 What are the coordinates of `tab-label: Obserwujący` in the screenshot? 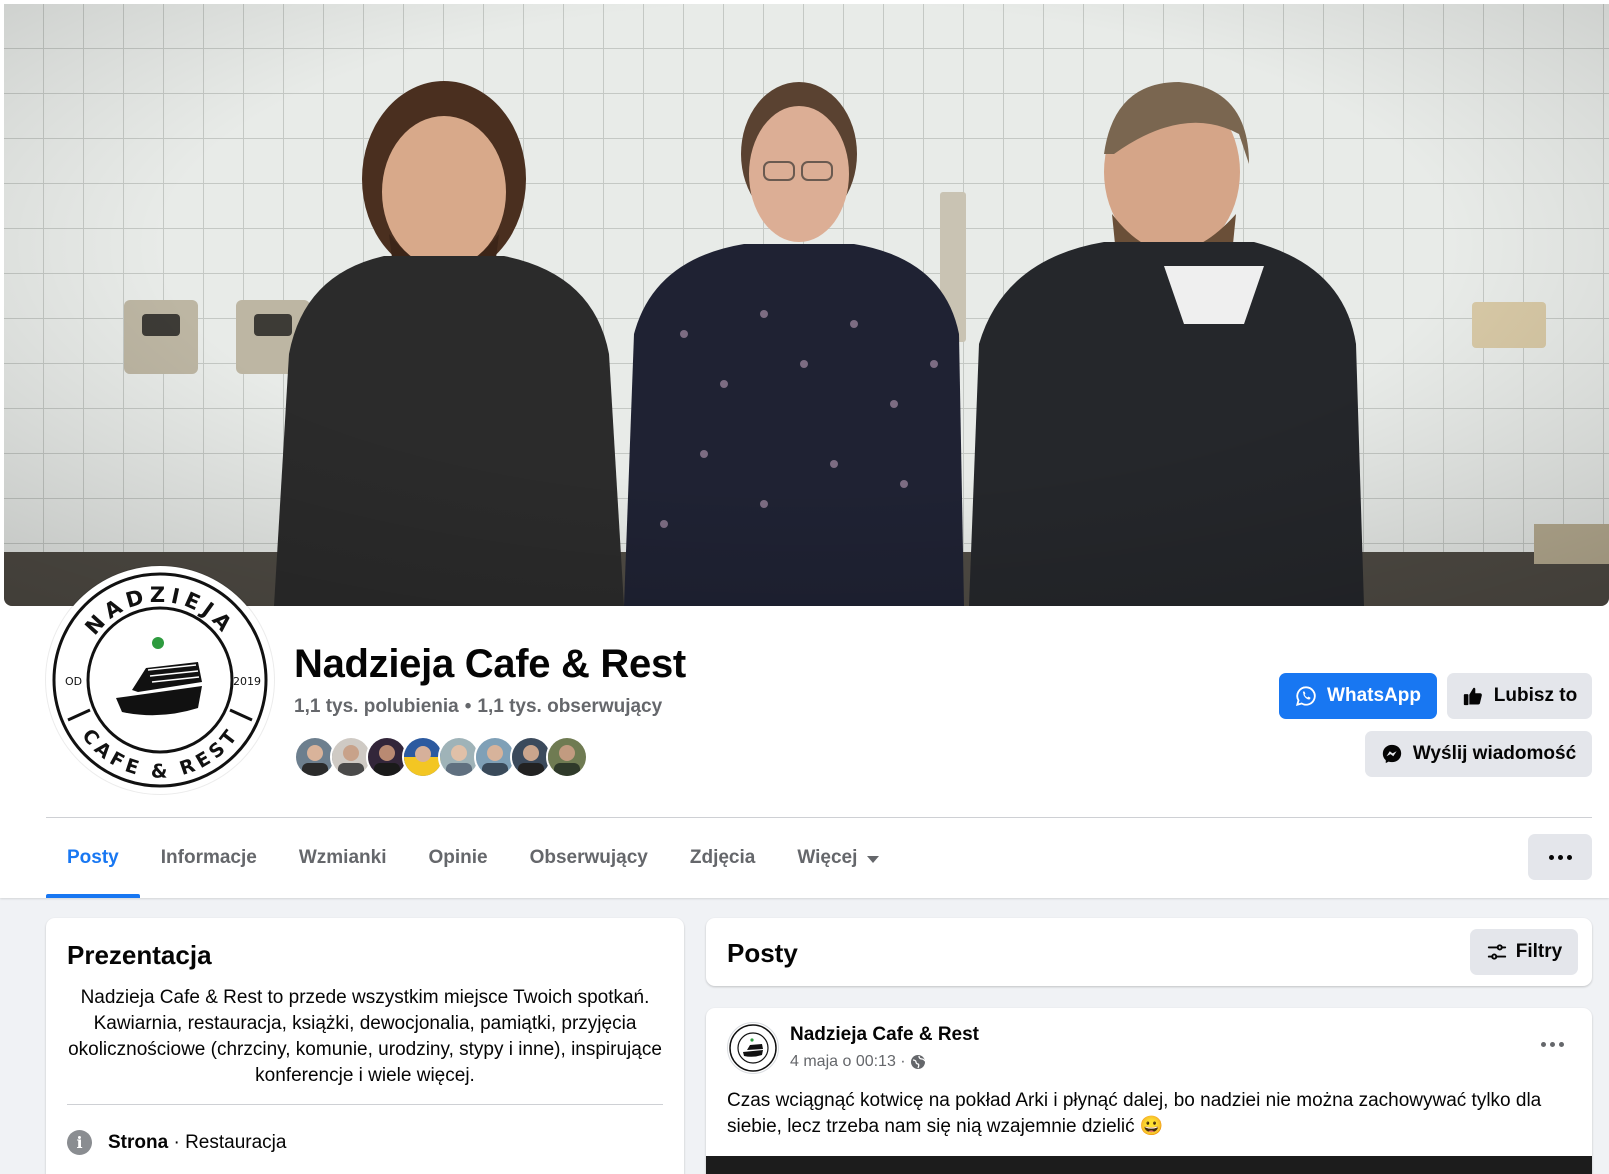 It's located at (588, 857).